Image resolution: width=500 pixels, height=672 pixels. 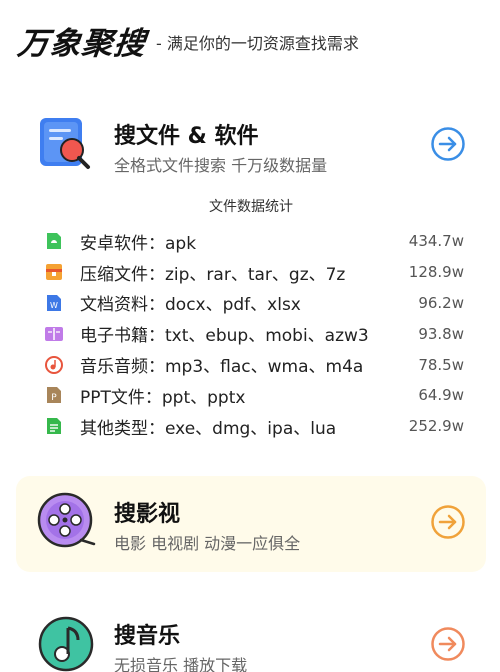 I want to click on search-video-card: 搜影视 电影 电视剧 动漫一应俱全, so click(x=251, y=524).